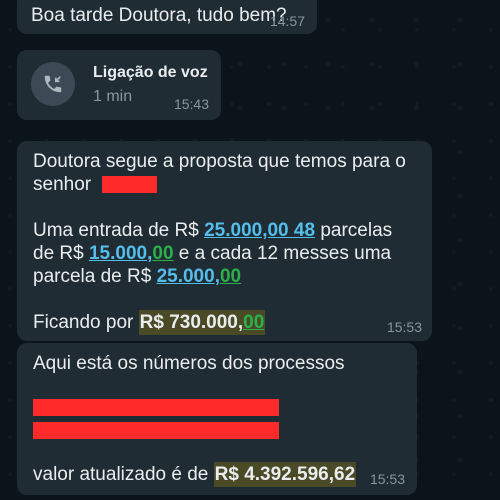 The image size is (500, 500). What do you see at coordinates (62, 184) in the screenshot?
I see `message-text: senhor` at bounding box center [62, 184].